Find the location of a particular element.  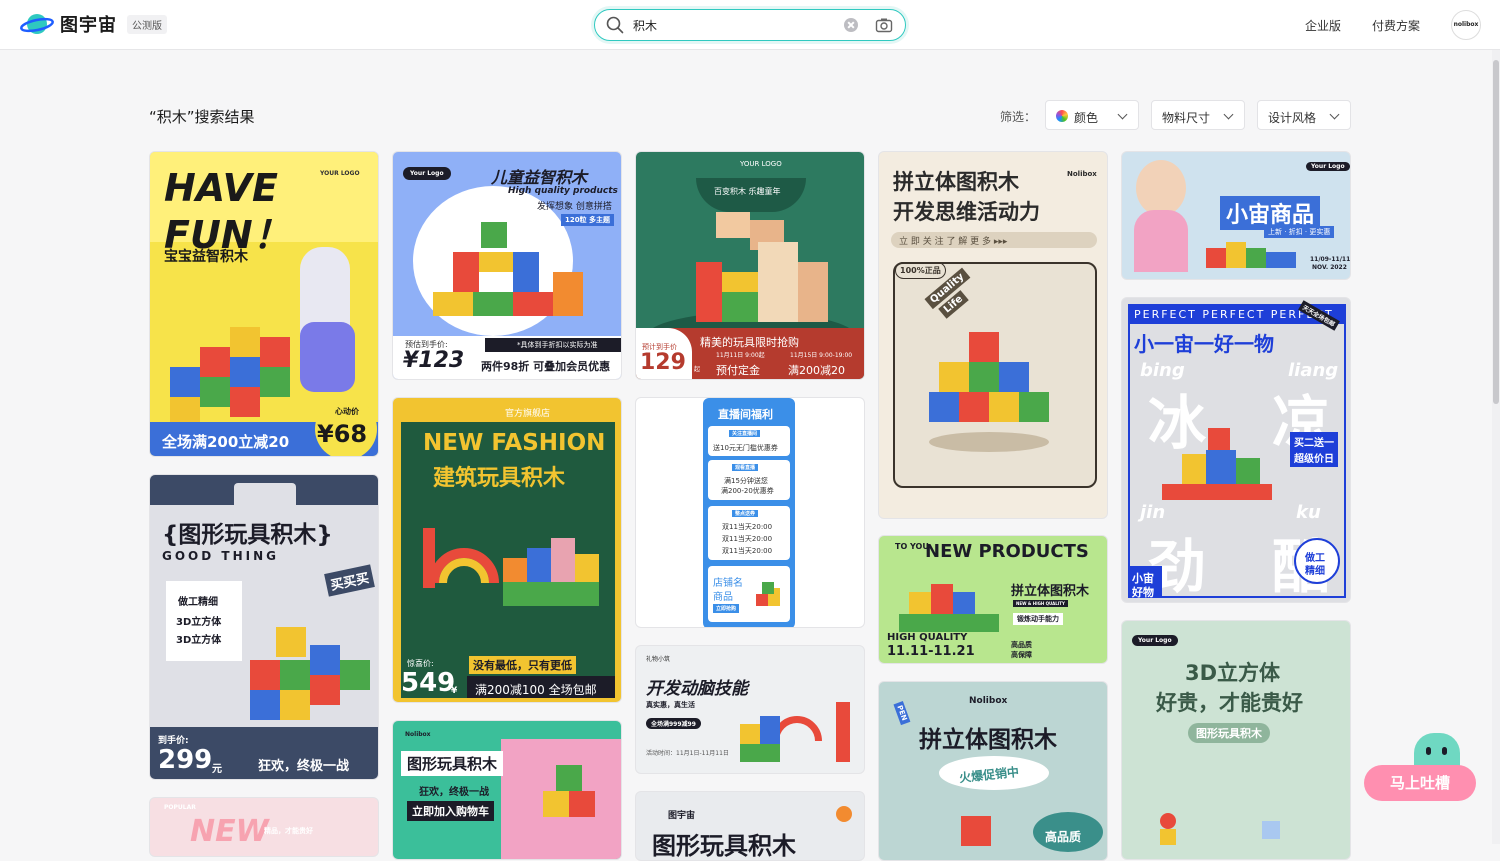

card-price-tag: 心动价 is located at coordinates (347, 411).